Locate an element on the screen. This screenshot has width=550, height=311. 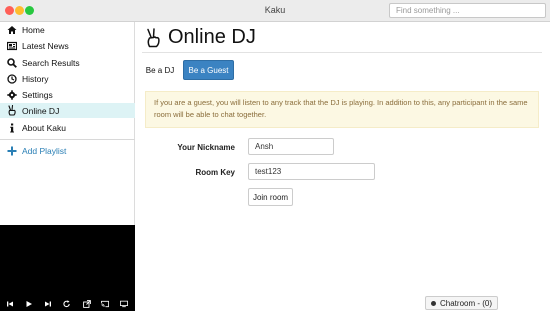
home-icon is located at coordinates (12, 30).